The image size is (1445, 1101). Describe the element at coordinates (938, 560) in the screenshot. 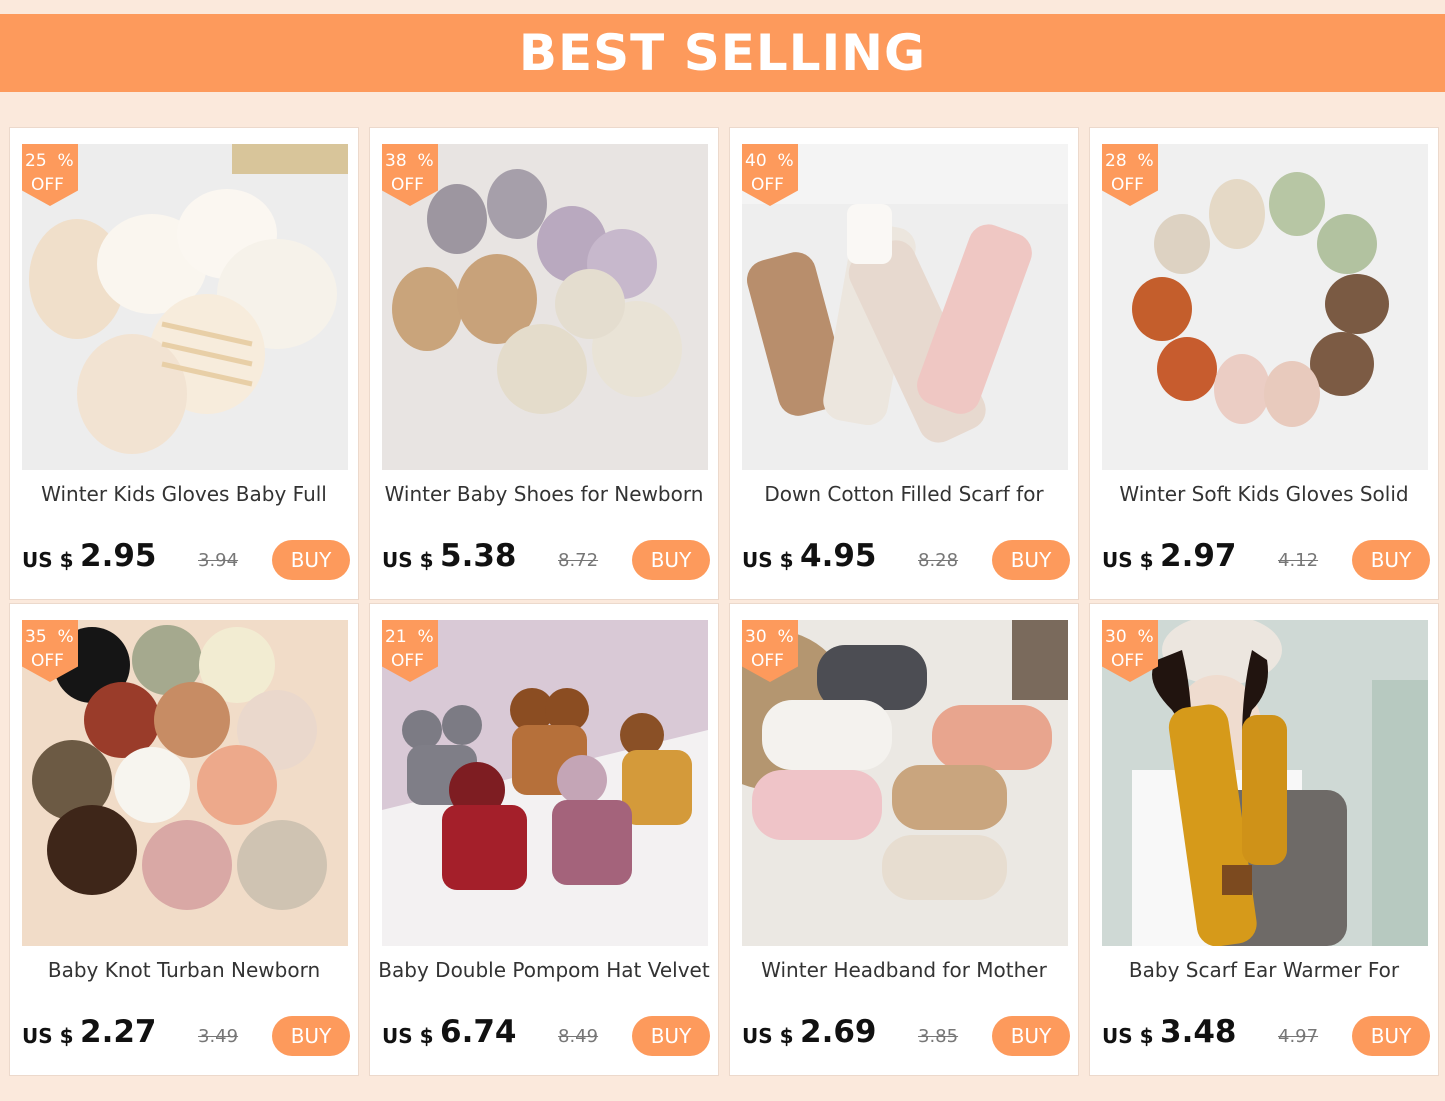

I see `original-price: 8.28` at that location.